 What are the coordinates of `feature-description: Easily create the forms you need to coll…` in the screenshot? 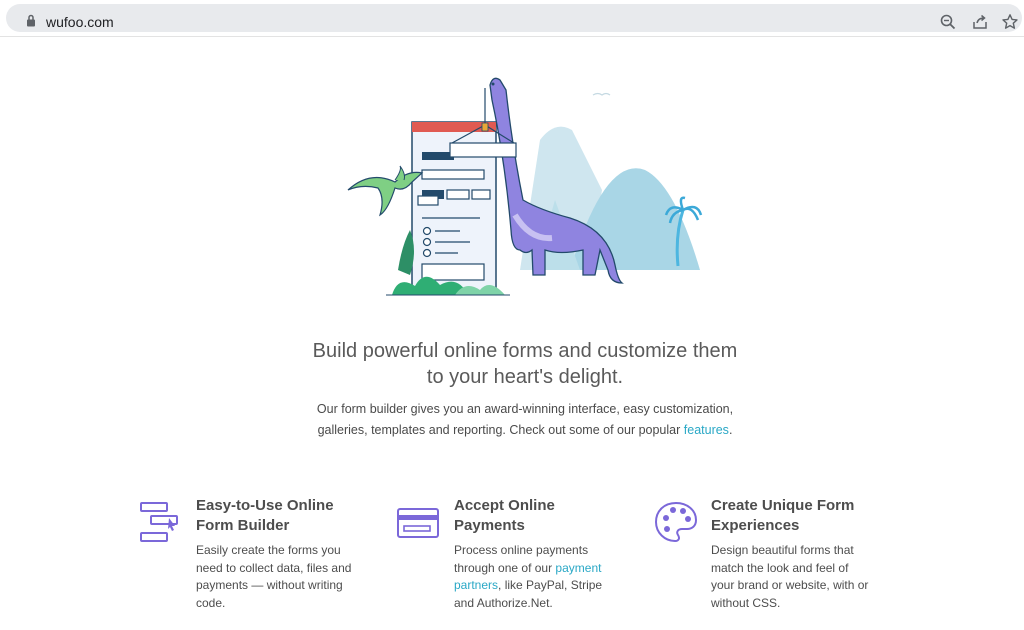 It's located at (283, 577).